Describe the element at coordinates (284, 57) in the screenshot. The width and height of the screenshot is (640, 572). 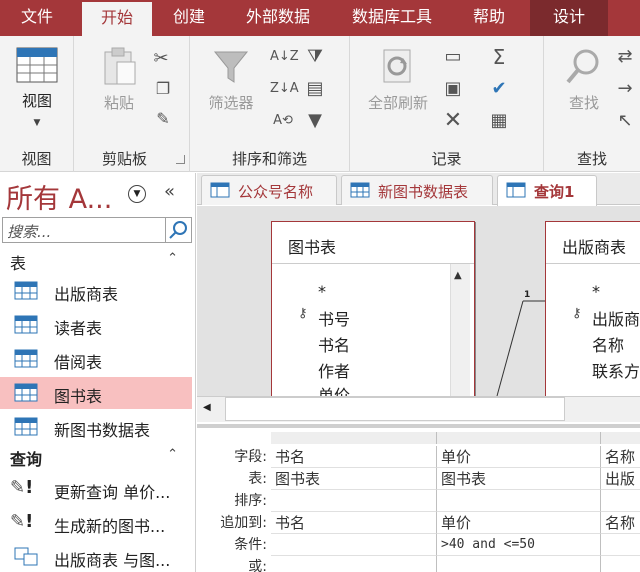
I see `sort-ascending-icon: A↓Z` at that location.